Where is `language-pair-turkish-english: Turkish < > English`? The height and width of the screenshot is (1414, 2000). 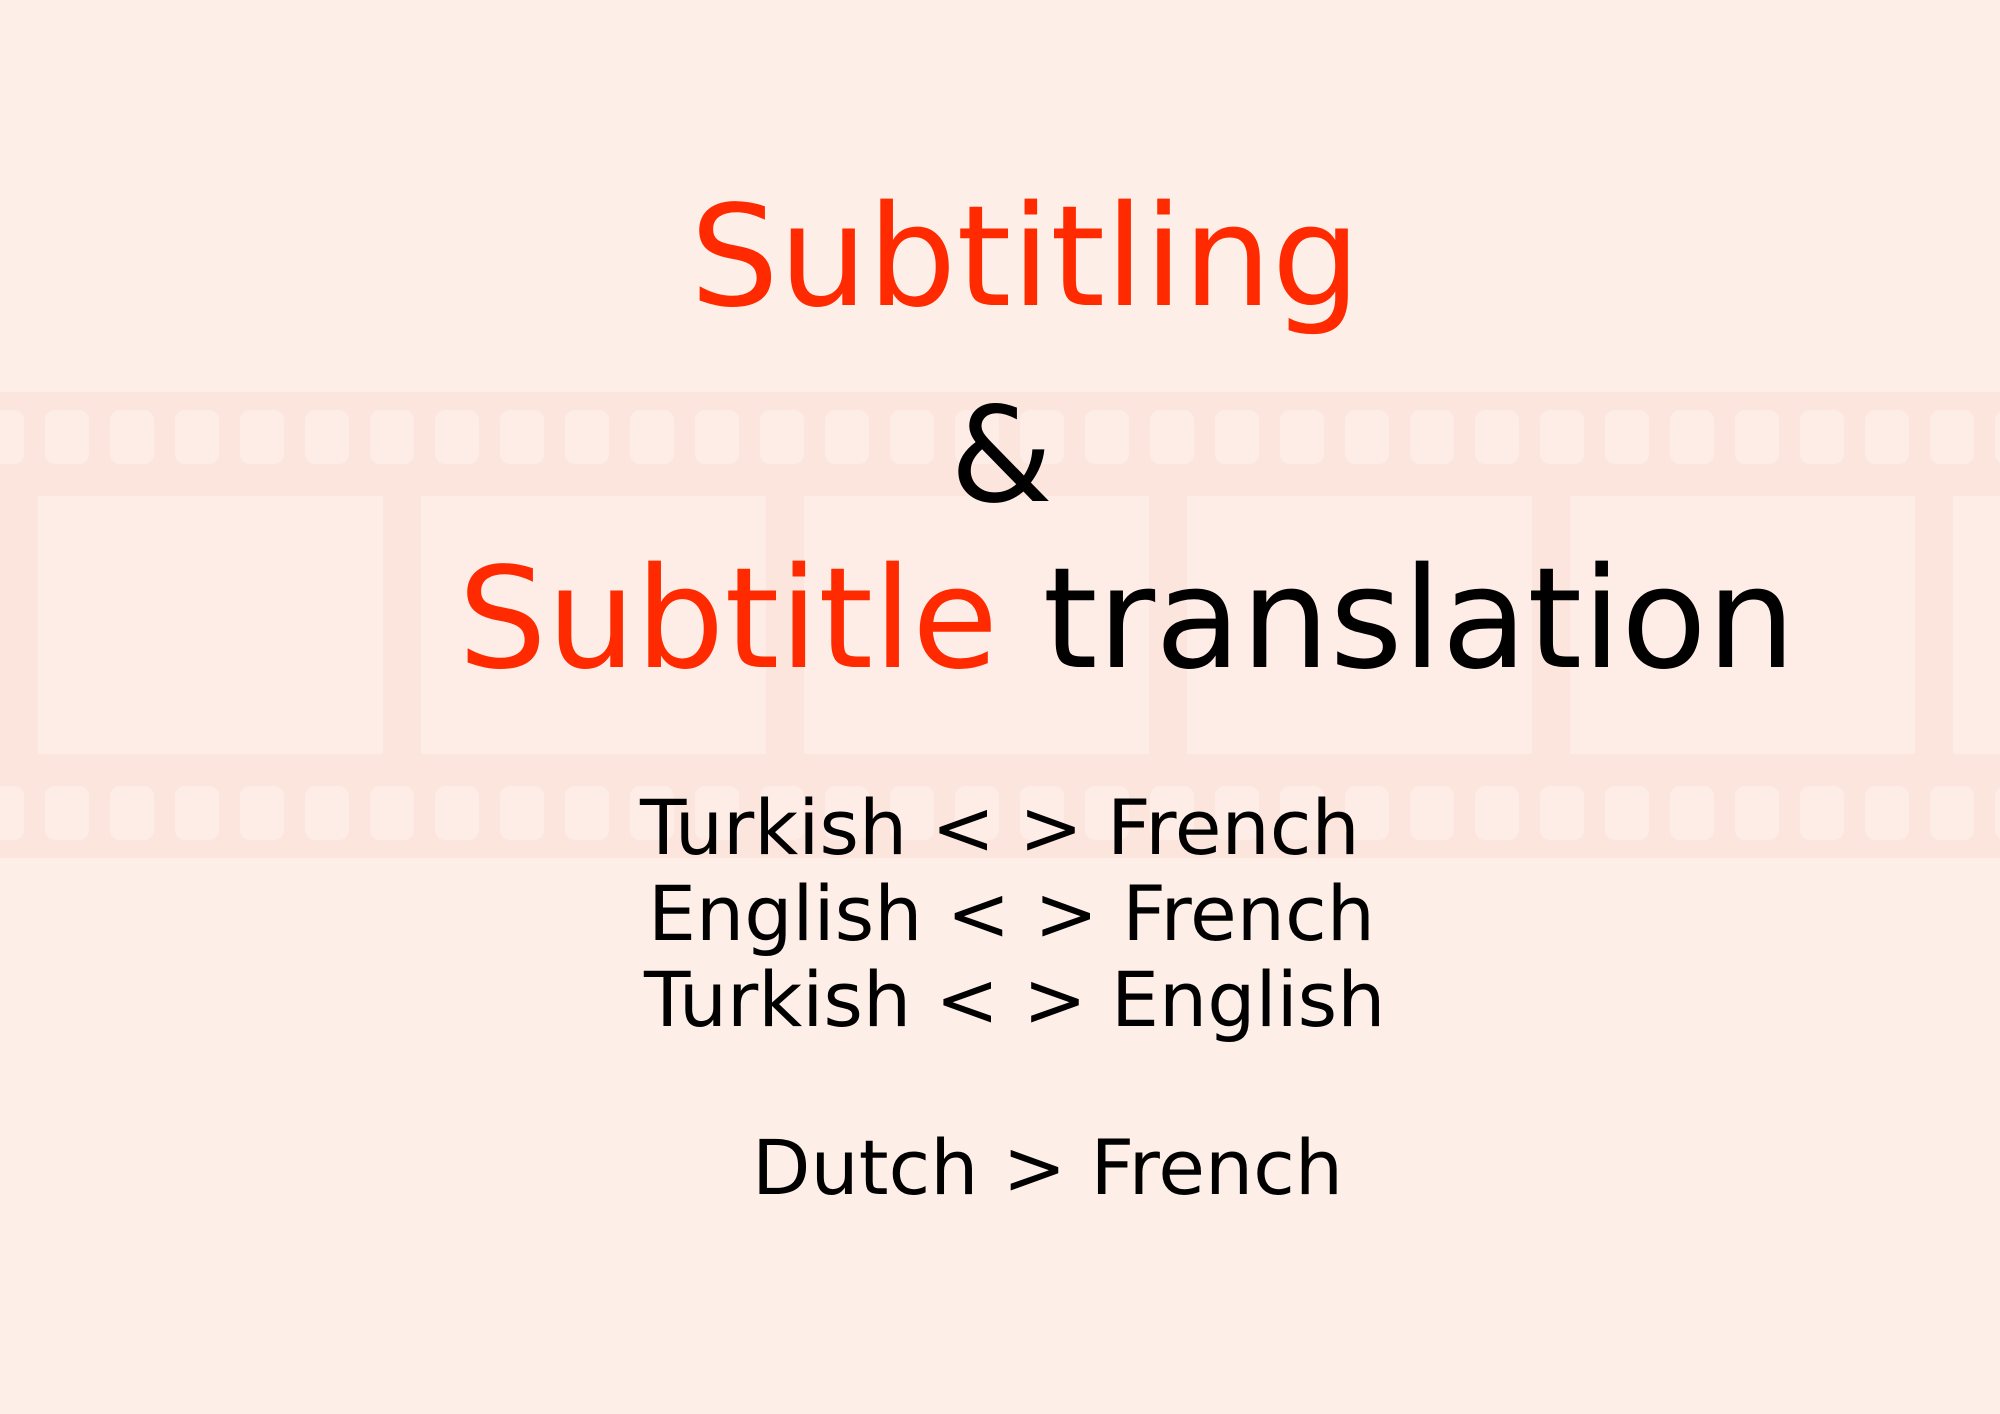
language-pair-turkish-english: Turkish < > English is located at coordinates (1015, 999).